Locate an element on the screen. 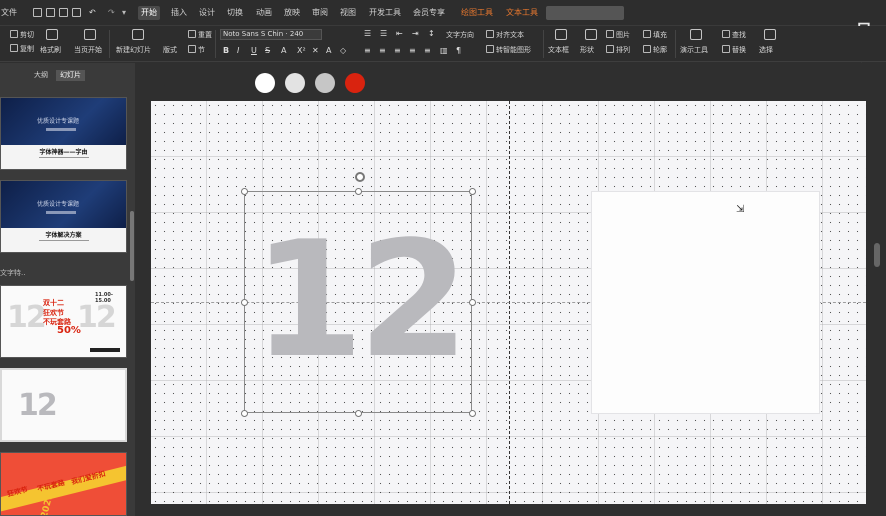 This screenshot has height=516, width=886. copy-button: 复制 is located at coordinates (22, 49).